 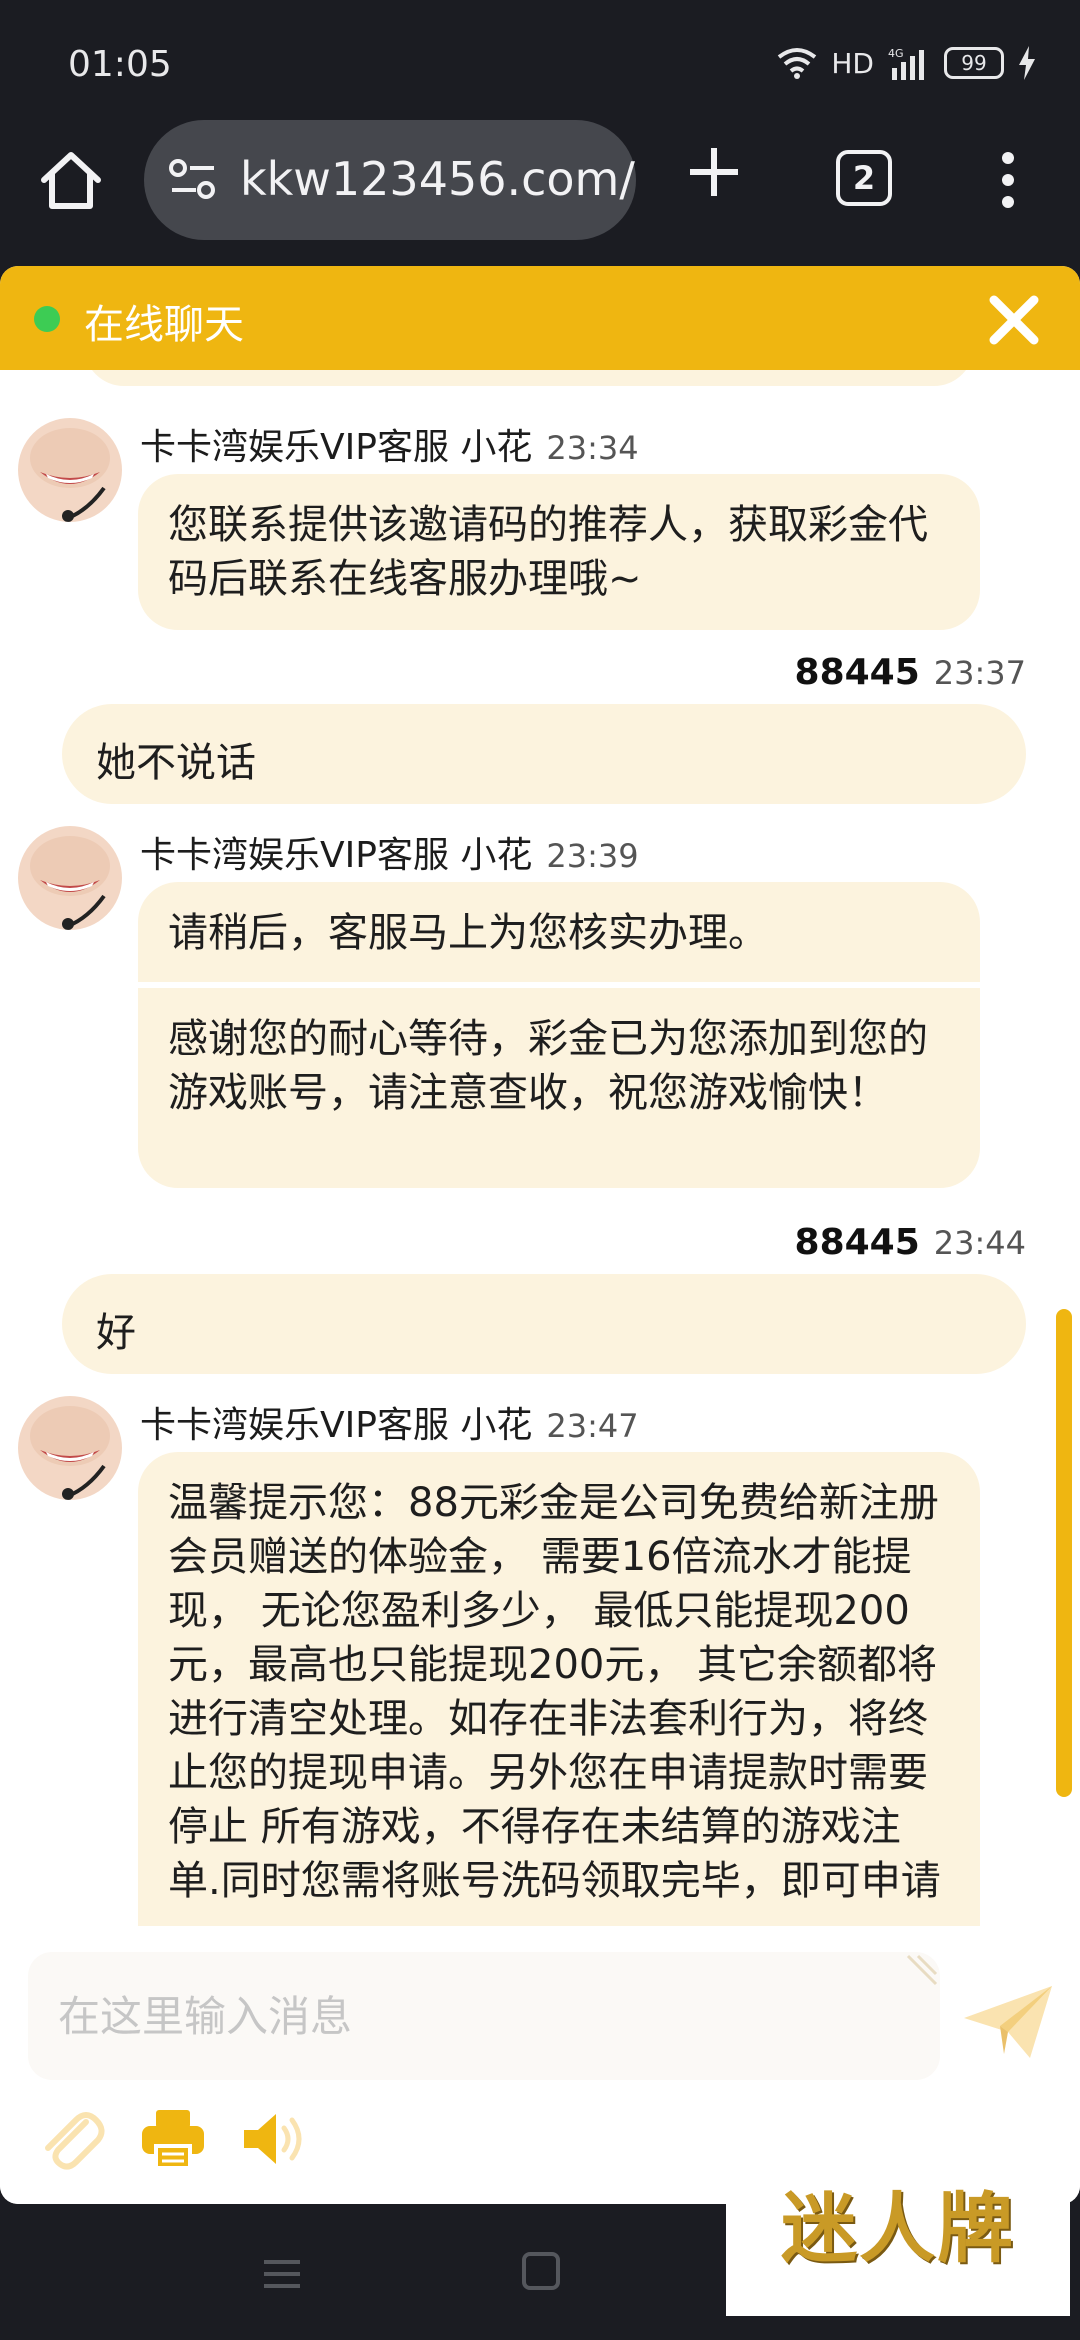 I want to click on battery-icon: 99, so click(x=974, y=63).